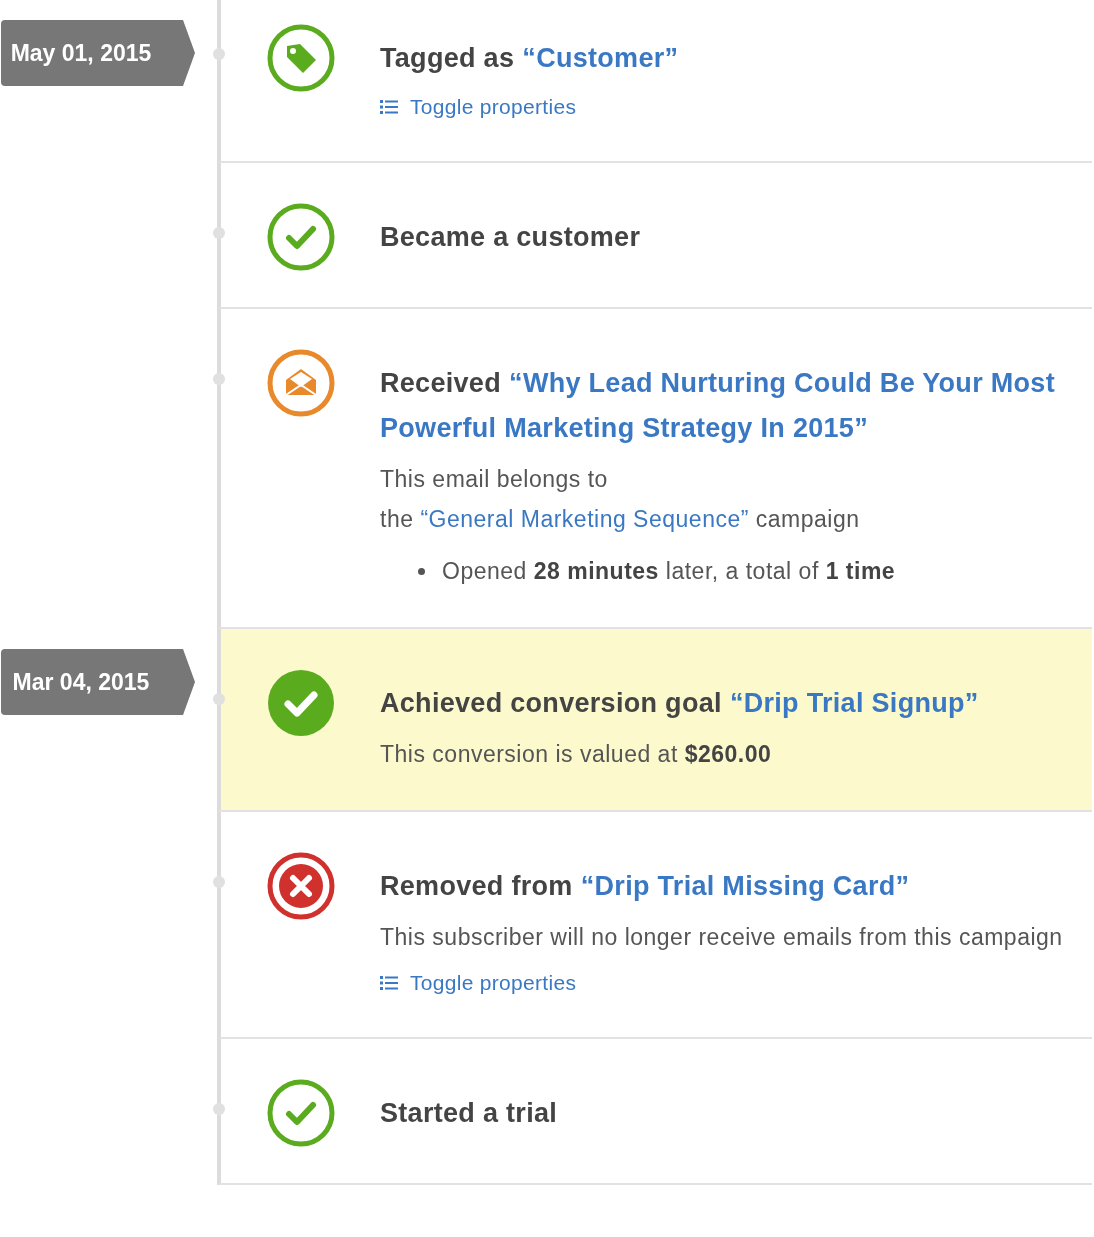 The width and height of the screenshot is (1094, 1237). What do you see at coordinates (530, 58) in the screenshot?
I see `event-title: Tagged as “Customer”` at bounding box center [530, 58].